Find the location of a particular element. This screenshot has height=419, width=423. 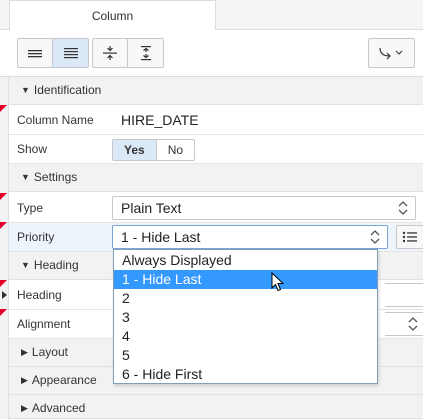

section-identification: ▼ Identification is located at coordinates (216, 91).